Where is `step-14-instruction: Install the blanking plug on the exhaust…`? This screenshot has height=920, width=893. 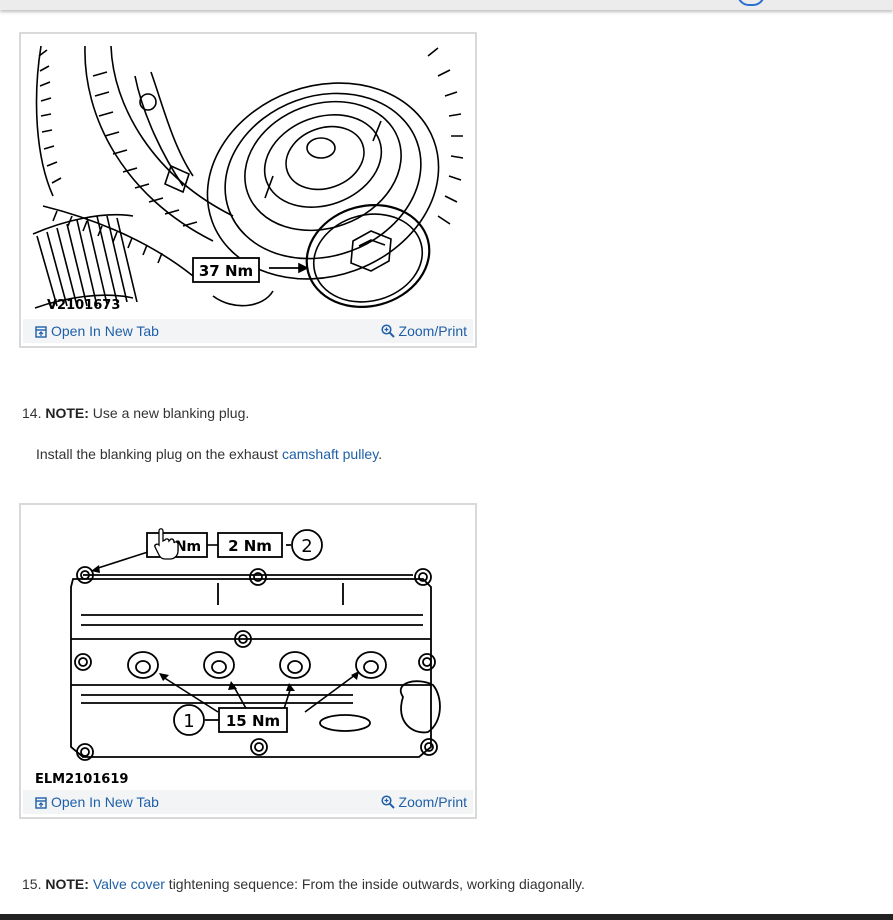 step-14-instruction: Install the blanking plug on the exhaust… is located at coordinates (209, 454).